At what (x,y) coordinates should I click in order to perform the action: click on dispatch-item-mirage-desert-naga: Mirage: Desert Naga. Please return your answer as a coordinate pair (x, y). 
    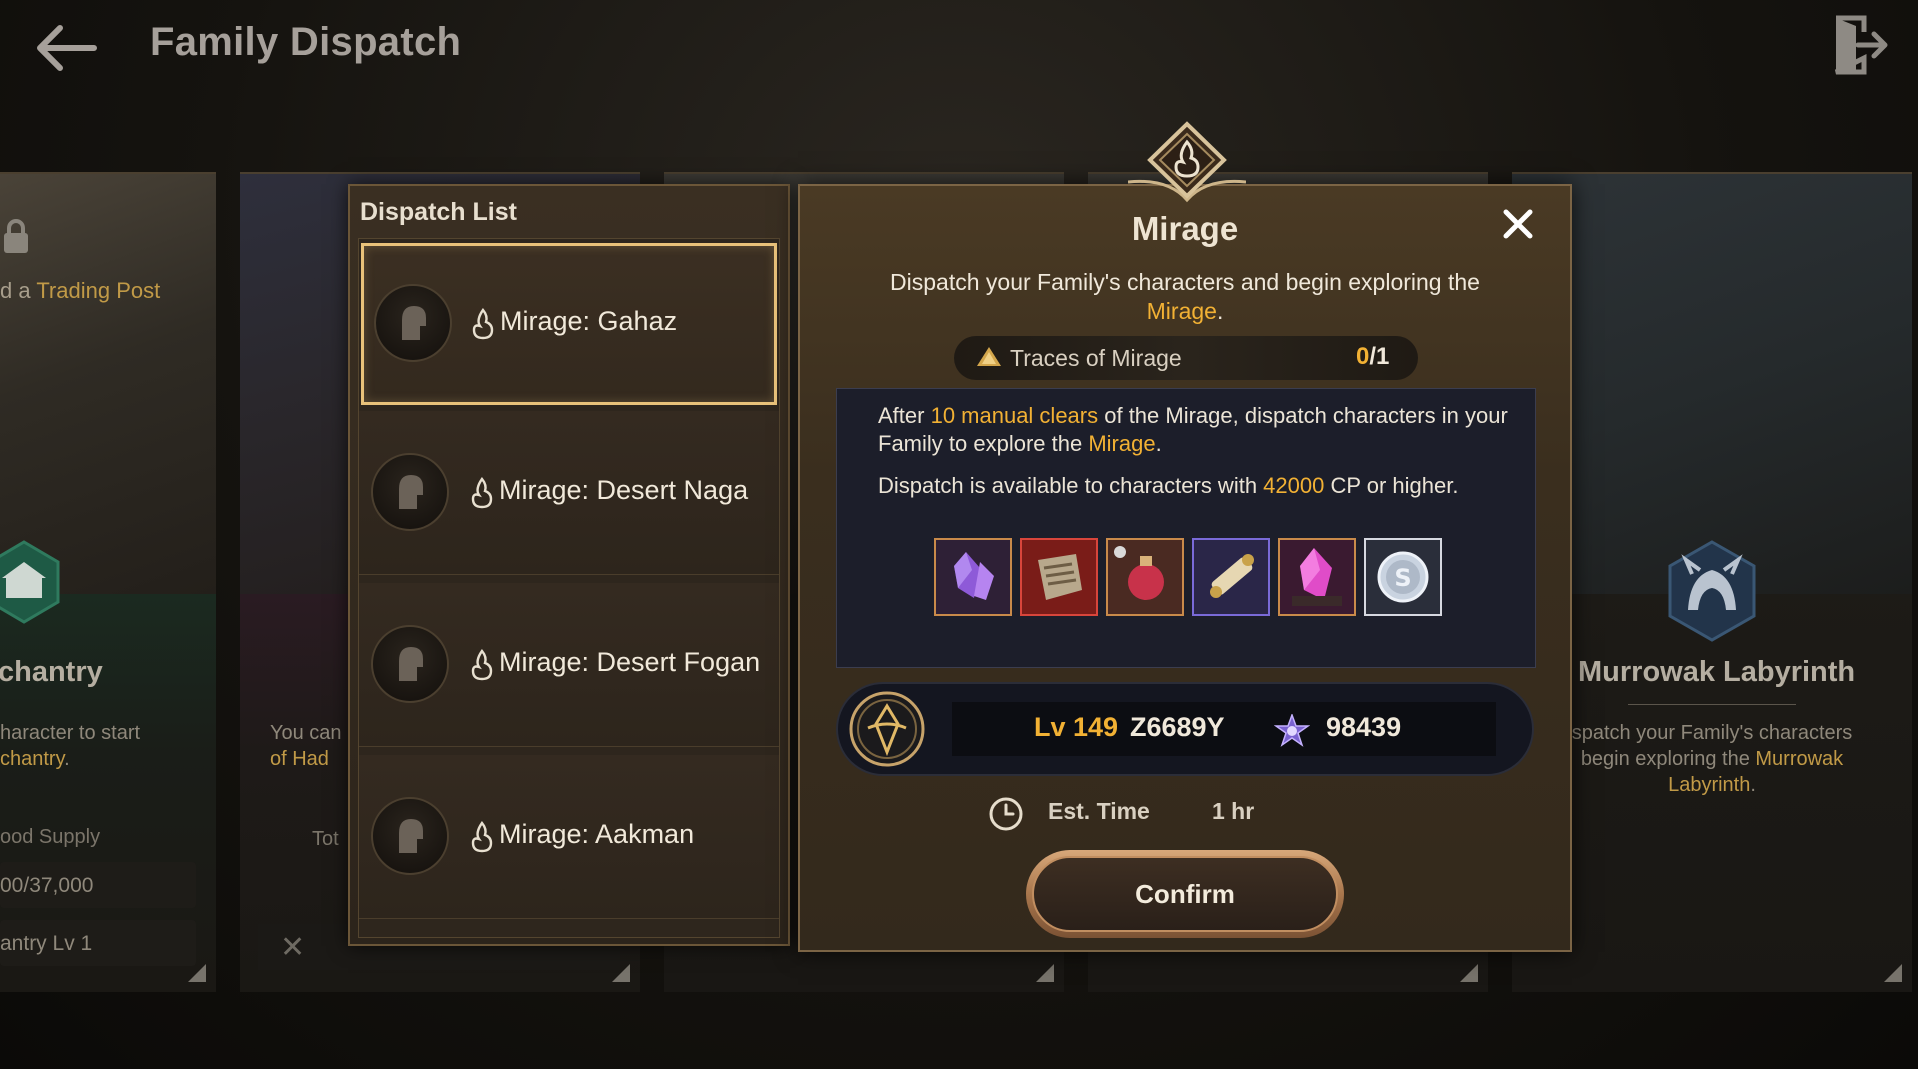
    Looking at the image, I should click on (569, 493).